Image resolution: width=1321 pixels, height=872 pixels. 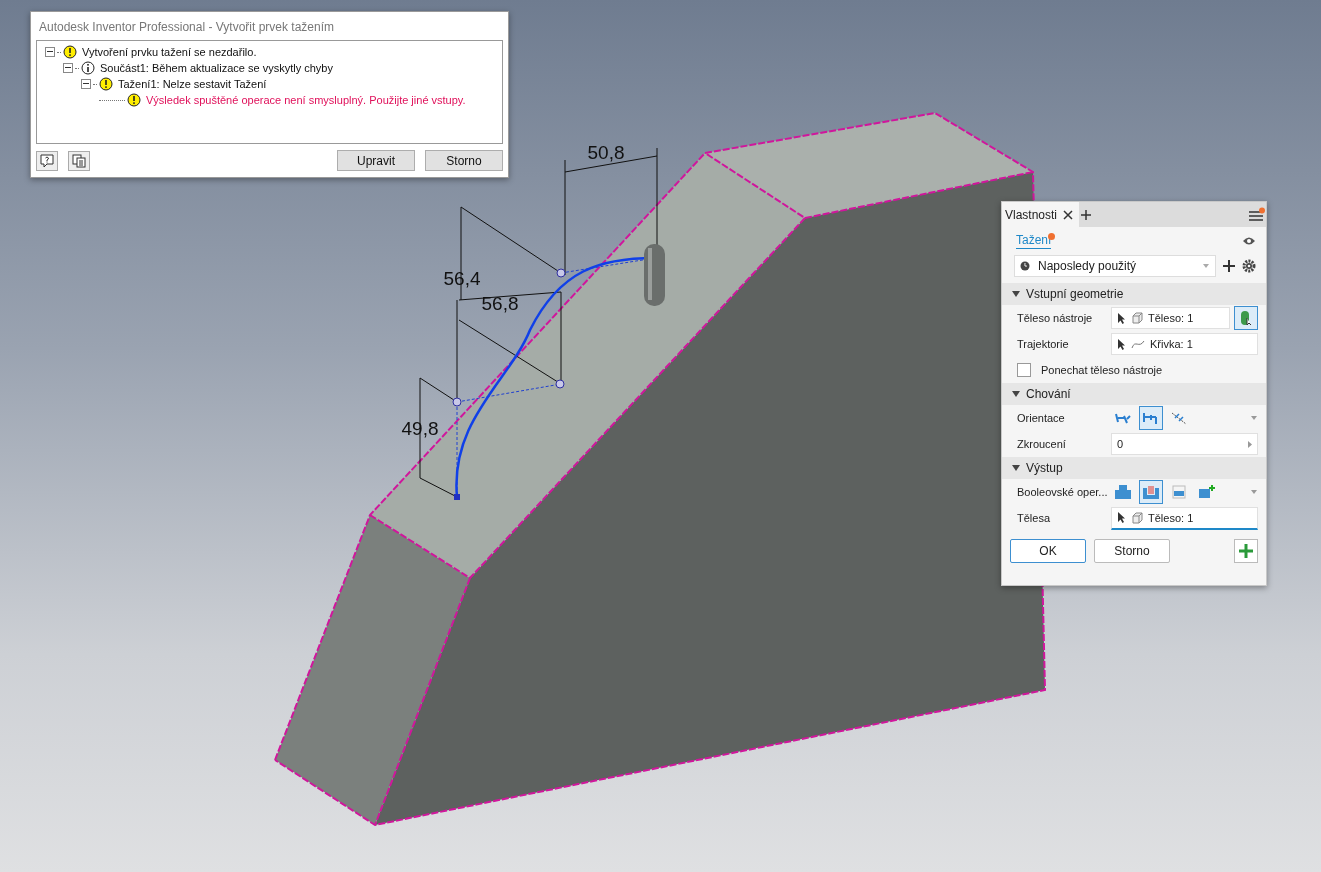 I want to click on selection-value: Křivka: 1, so click(x=1171, y=344).